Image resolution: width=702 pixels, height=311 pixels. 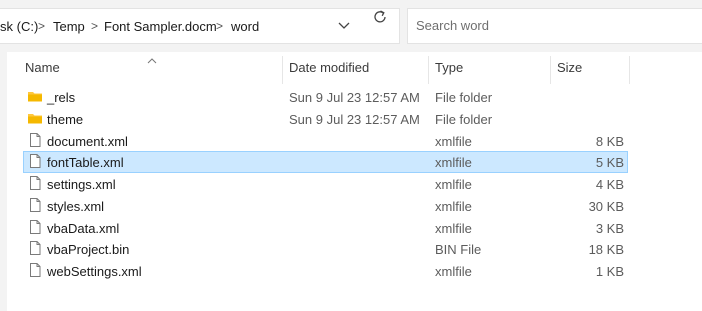 What do you see at coordinates (87, 141) in the screenshot?
I see `file-name: document.xml` at bounding box center [87, 141].